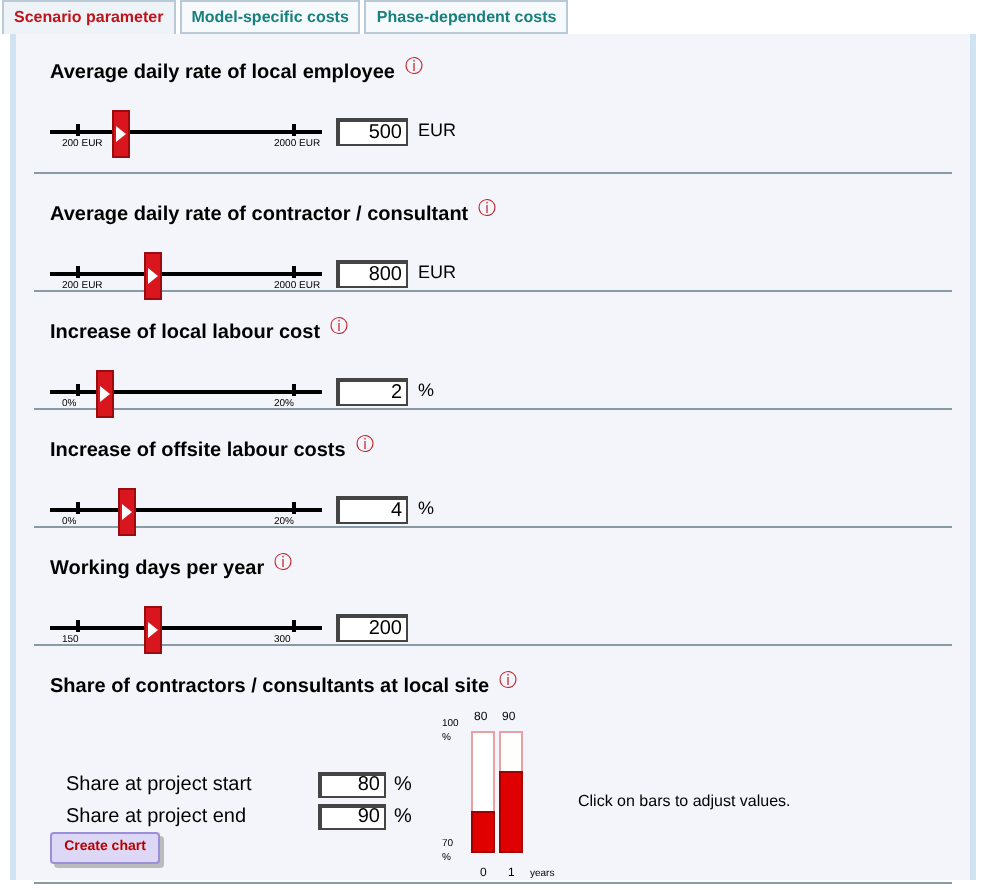  I want to click on section-title: Increase of offsite labour costs, so click(198, 452).